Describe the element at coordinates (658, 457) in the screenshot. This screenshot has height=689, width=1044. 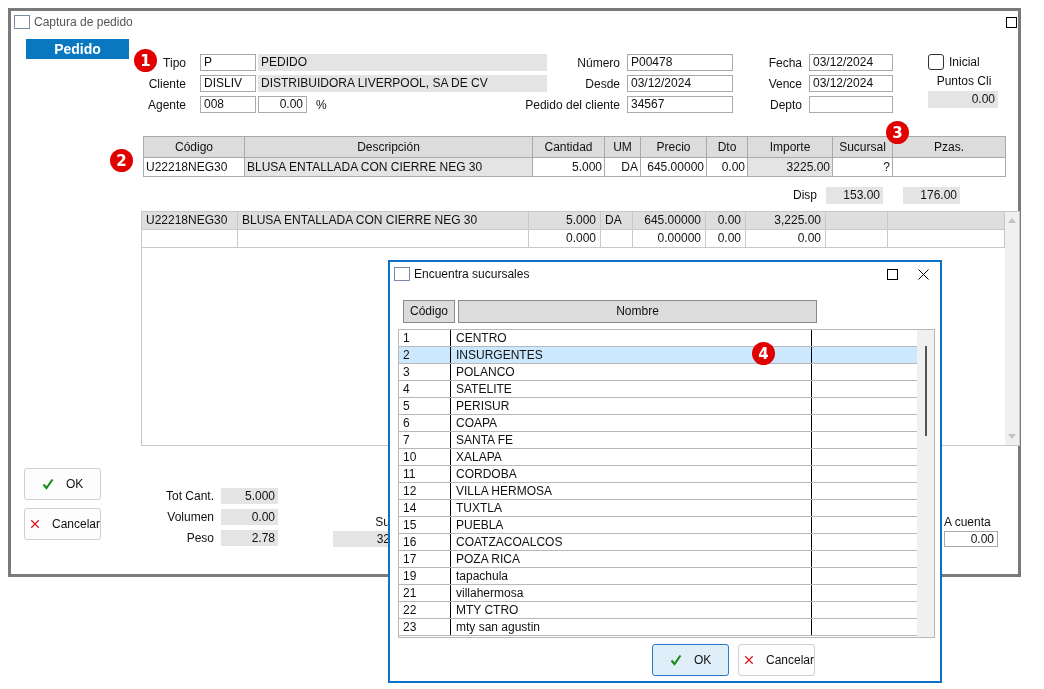
I see `list-row: 10 XALAPA` at that location.